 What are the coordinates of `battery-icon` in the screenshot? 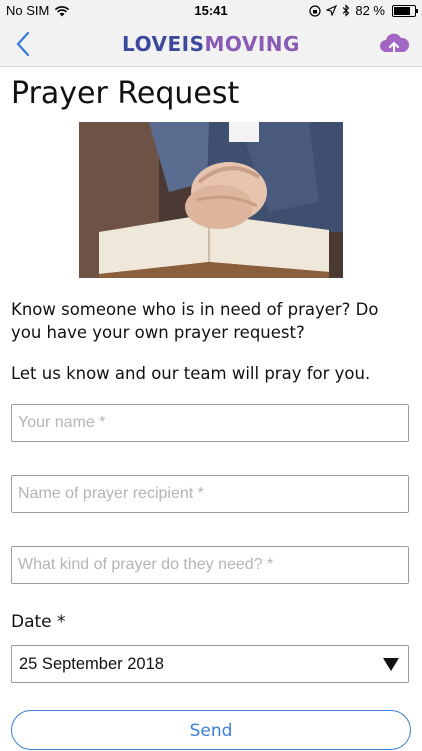 It's located at (405, 10).